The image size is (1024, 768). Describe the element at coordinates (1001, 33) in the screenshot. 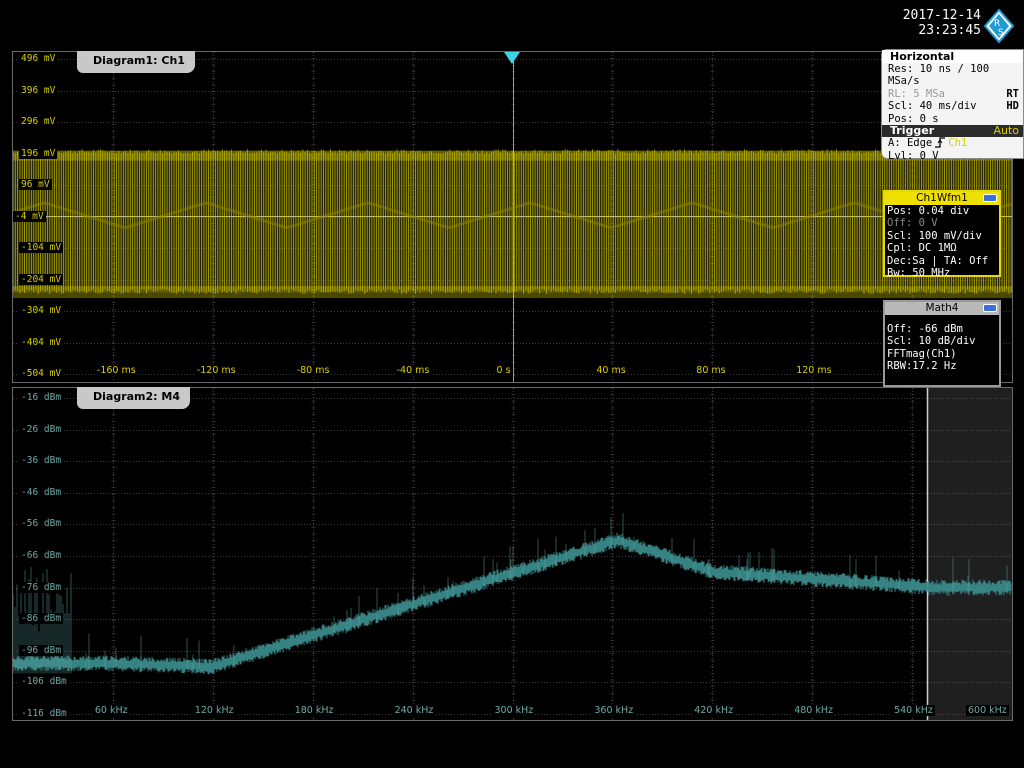

I see `svg-text: S` at that location.